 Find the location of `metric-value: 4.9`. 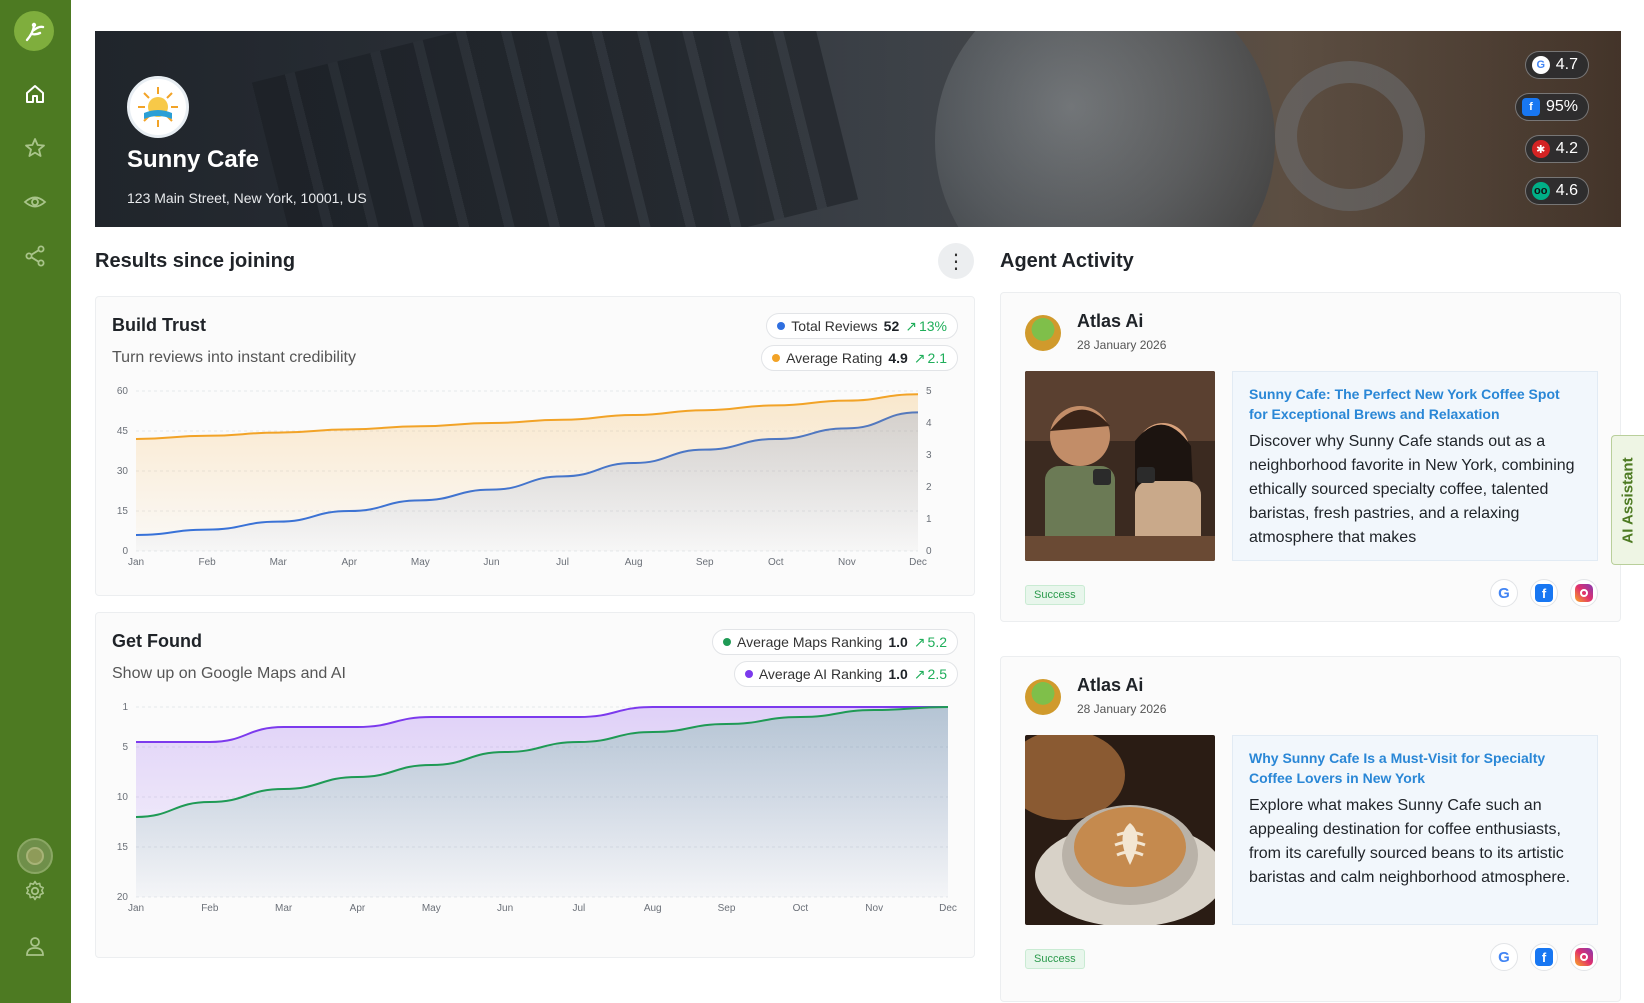

metric-value: 4.9 is located at coordinates (898, 358).